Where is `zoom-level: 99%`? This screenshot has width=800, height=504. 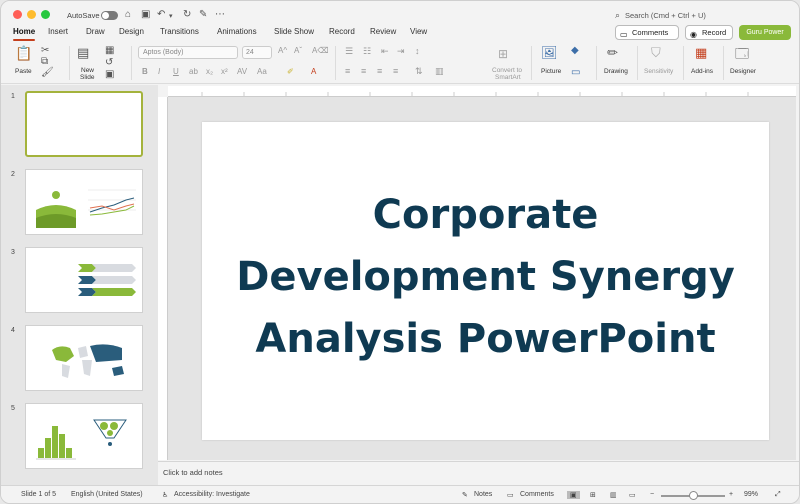
zoom-level: 99% is located at coordinates (751, 494).